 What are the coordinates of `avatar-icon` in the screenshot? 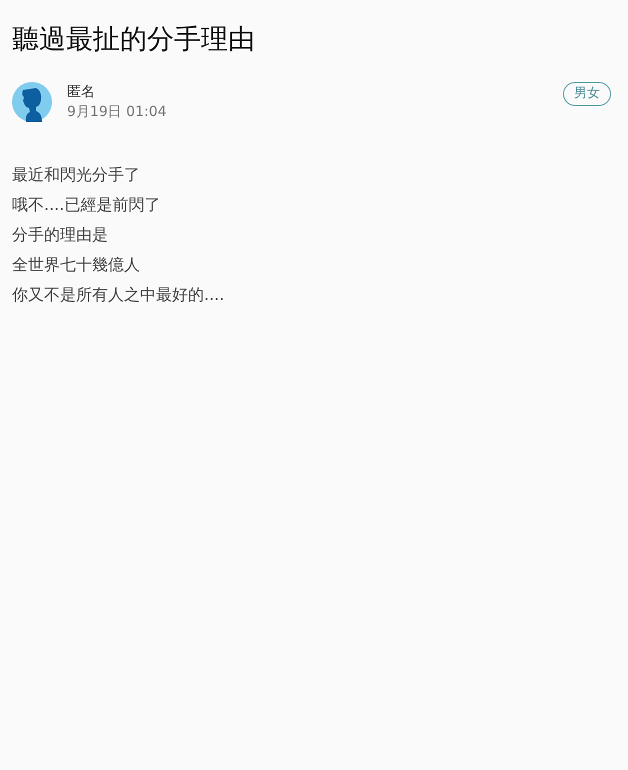 It's located at (32, 102).